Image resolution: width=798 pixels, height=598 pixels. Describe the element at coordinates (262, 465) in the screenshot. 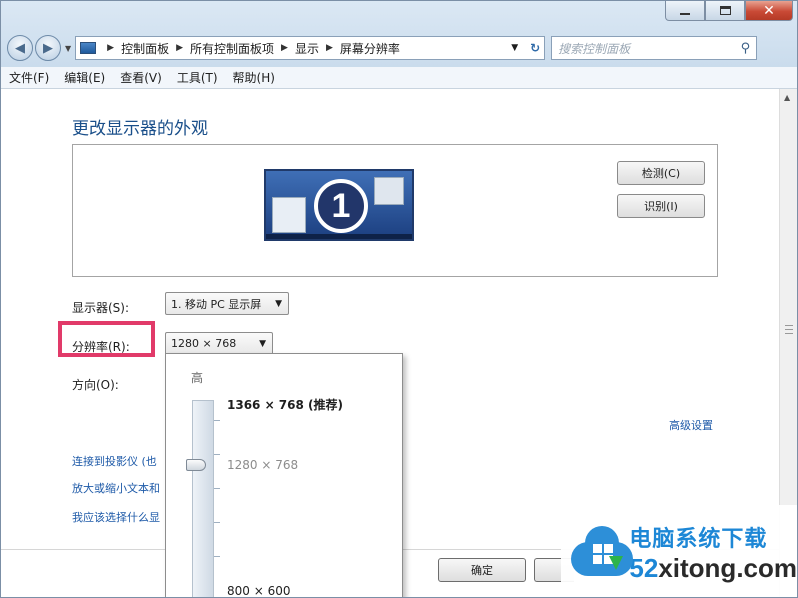

I see `resolution-option-current: 1280 × 768` at that location.